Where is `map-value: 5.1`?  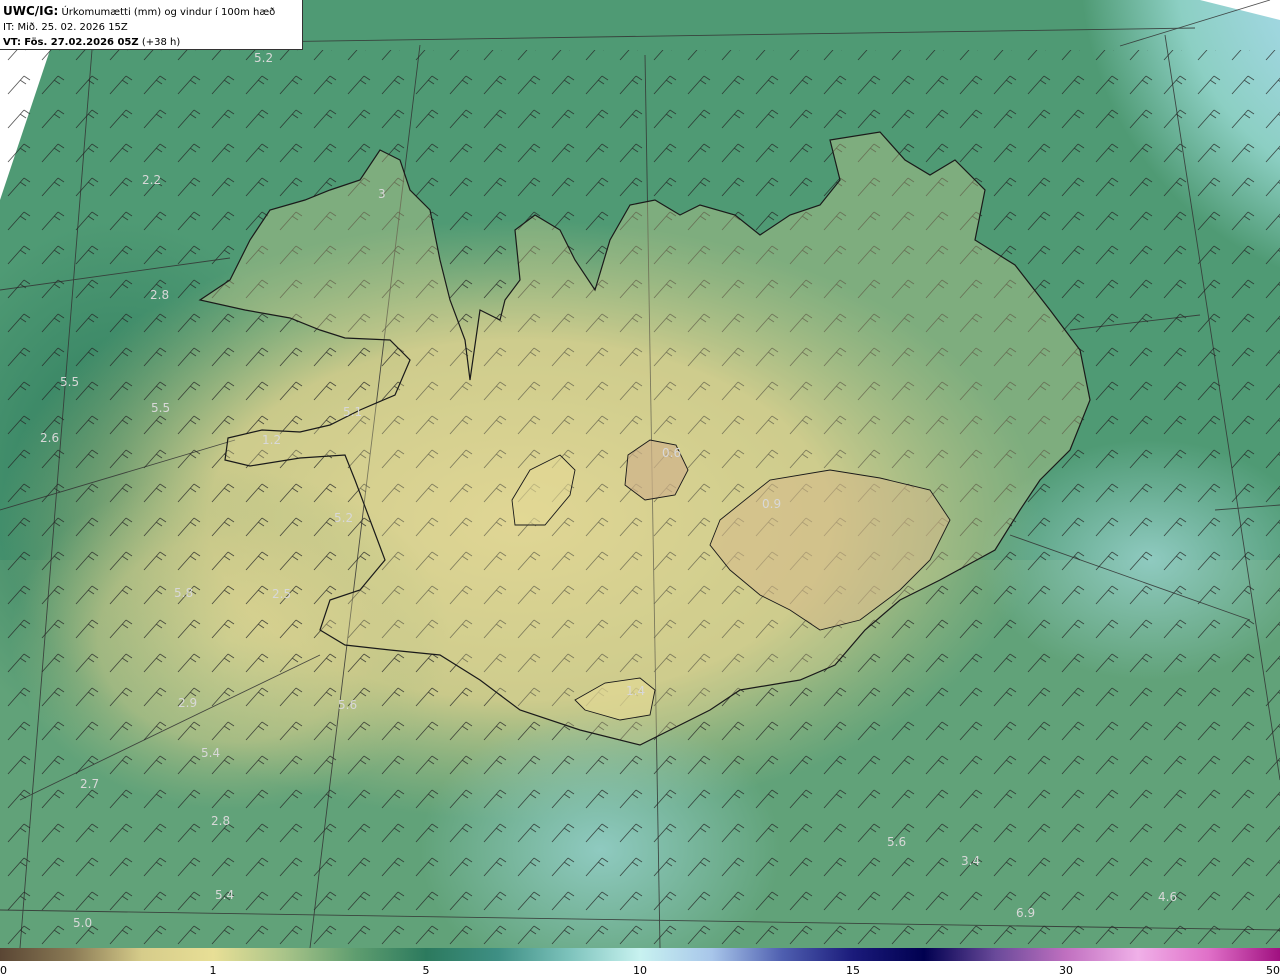 map-value: 5.1 is located at coordinates (352, 412).